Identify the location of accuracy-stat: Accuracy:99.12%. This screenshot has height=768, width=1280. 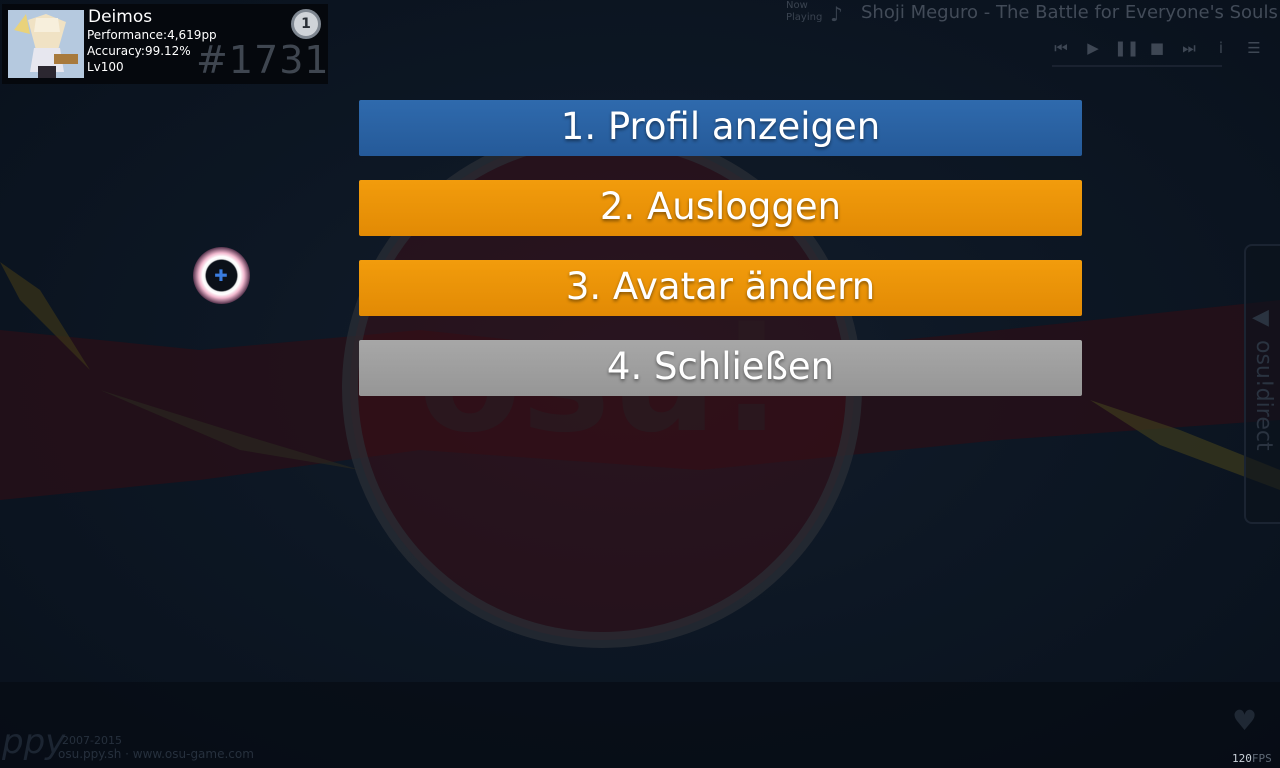
(139, 51).